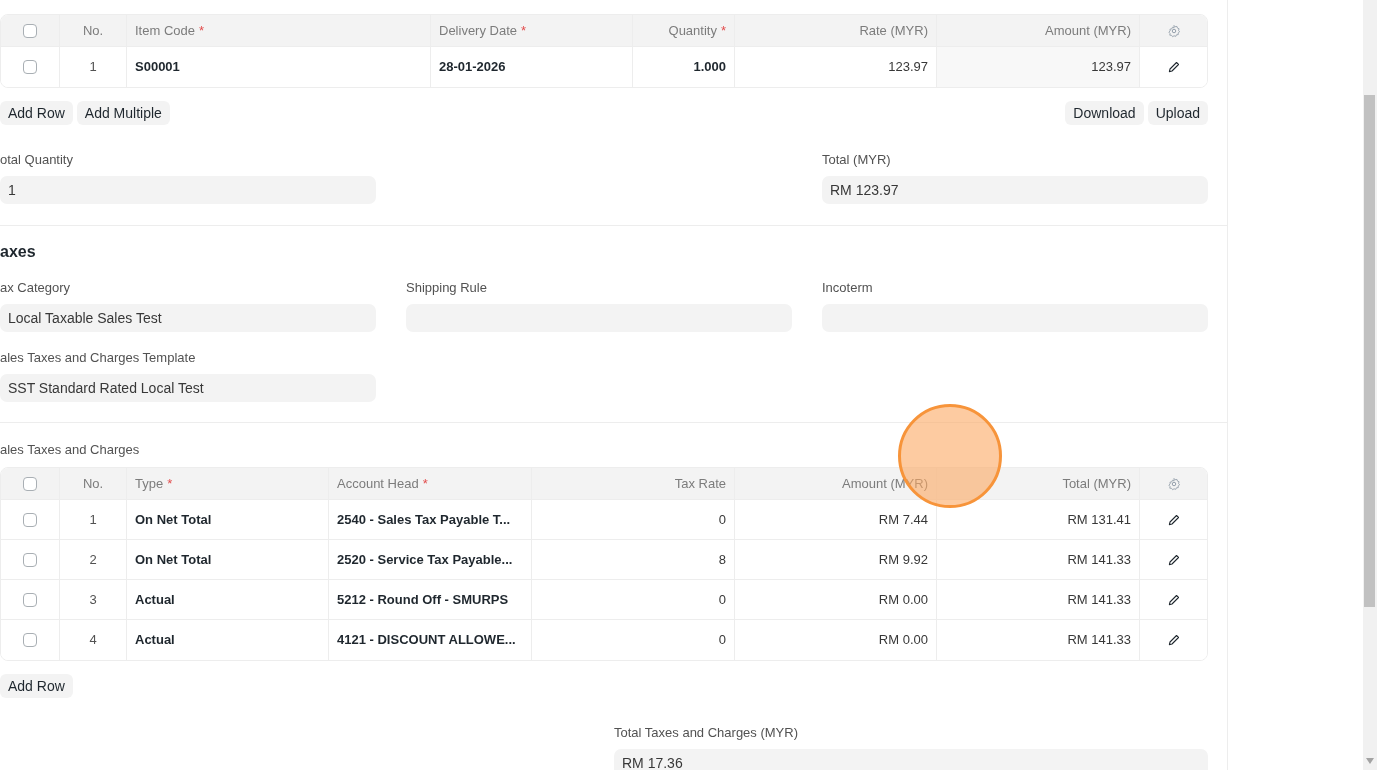  What do you see at coordinates (188, 318) in the screenshot?
I see `input-field: Local Taxable Sales Test` at bounding box center [188, 318].